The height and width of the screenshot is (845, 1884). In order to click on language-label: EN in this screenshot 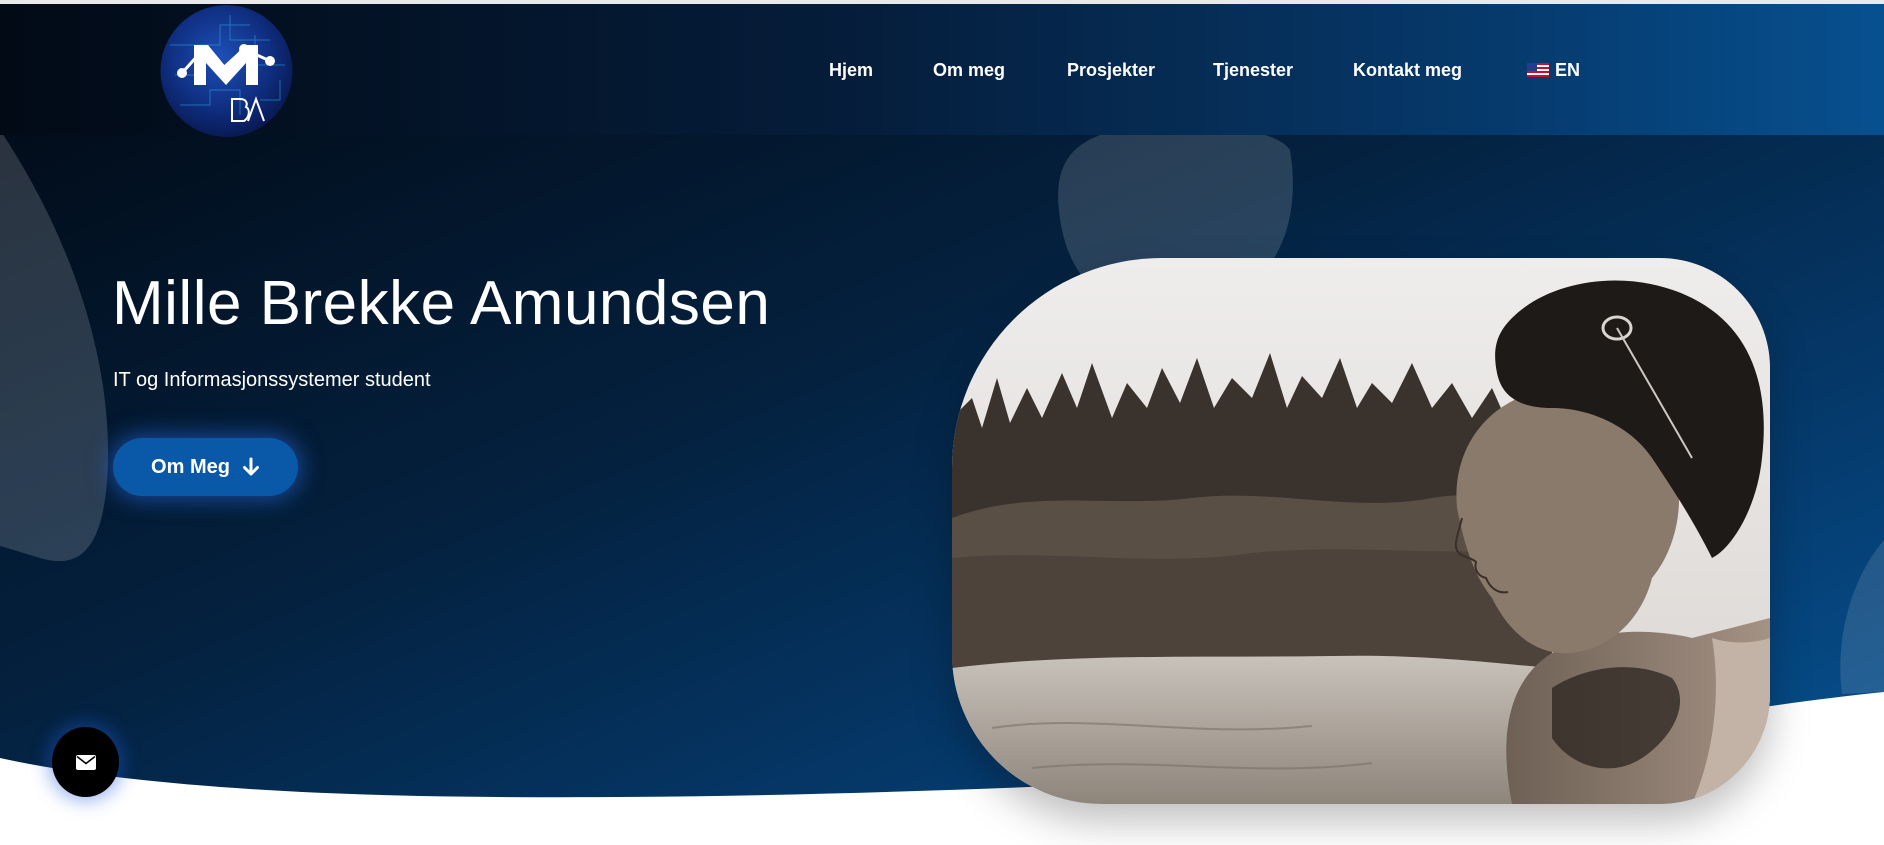, I will do `click(1568, 70)`.